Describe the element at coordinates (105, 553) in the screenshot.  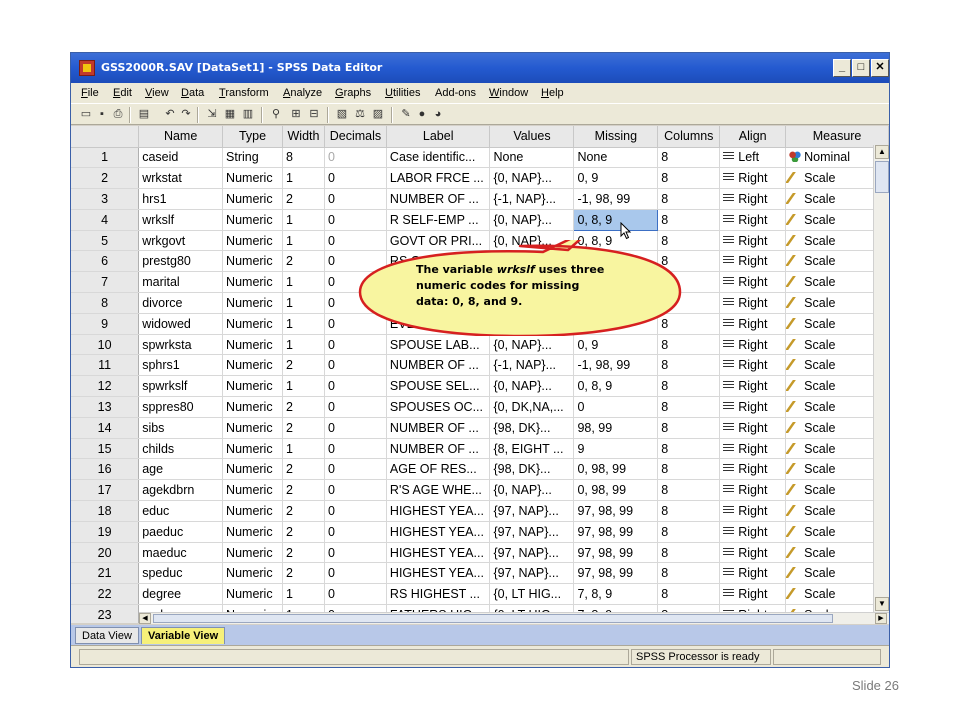
I see `row-number: 20` at that location.